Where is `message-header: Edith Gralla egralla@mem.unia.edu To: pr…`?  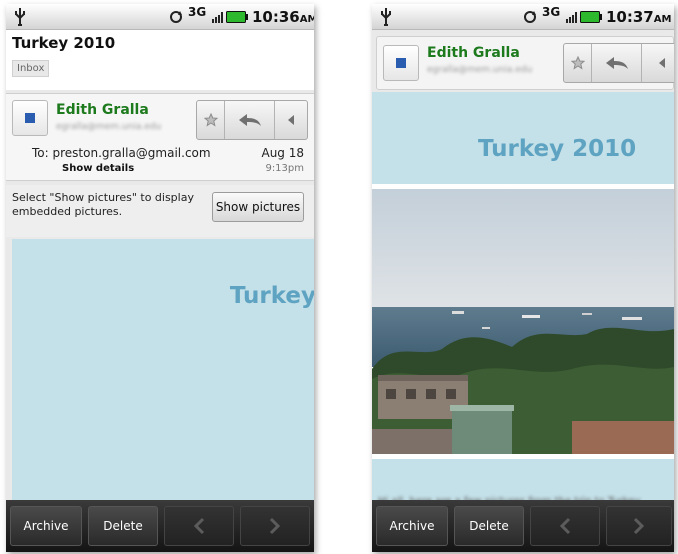 message-header: Edith Gralla egralla@mem.unia.edu To: pr… is located at coordinates (160, 137).